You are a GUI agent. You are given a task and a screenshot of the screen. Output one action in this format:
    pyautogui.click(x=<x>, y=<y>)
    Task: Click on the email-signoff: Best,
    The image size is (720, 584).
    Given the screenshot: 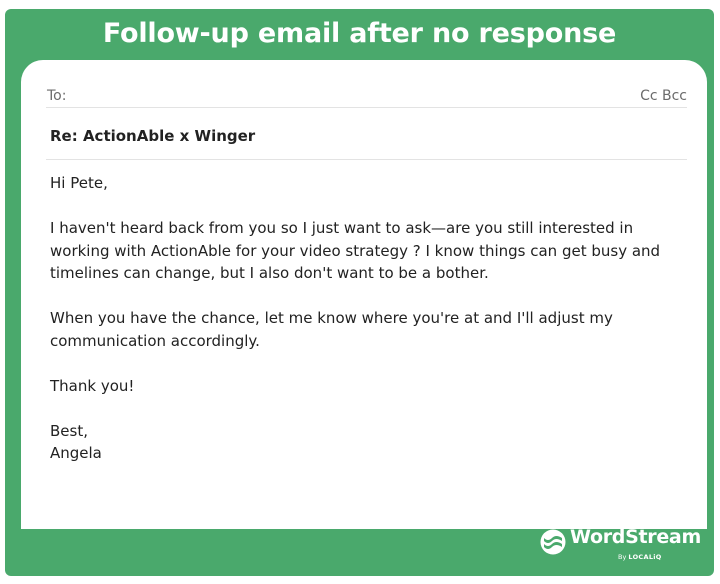 What is the action you would take?
    pyautogui.click(x=69, y=430)
    